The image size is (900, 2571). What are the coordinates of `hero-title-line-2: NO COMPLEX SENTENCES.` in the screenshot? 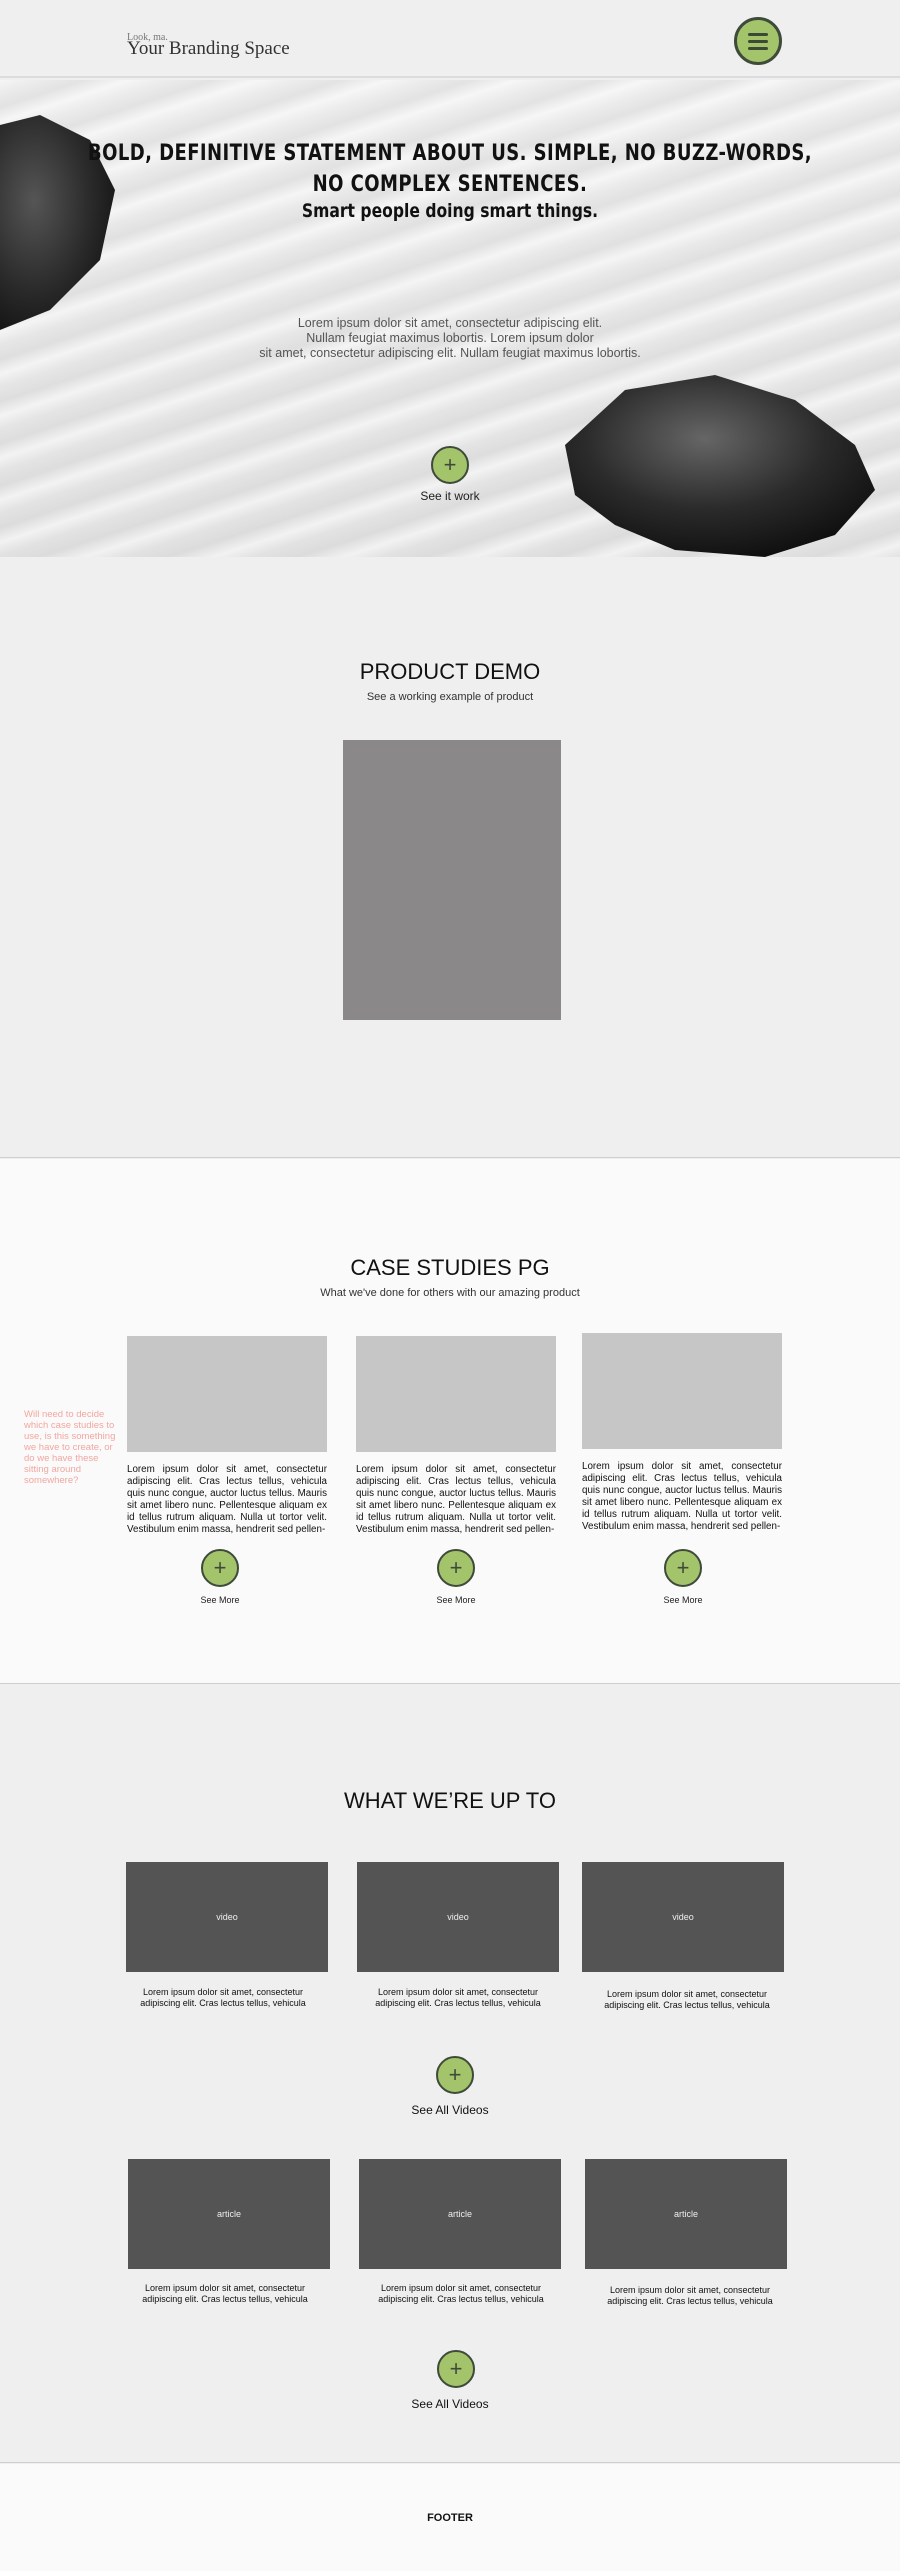 It's located at (450, 184).